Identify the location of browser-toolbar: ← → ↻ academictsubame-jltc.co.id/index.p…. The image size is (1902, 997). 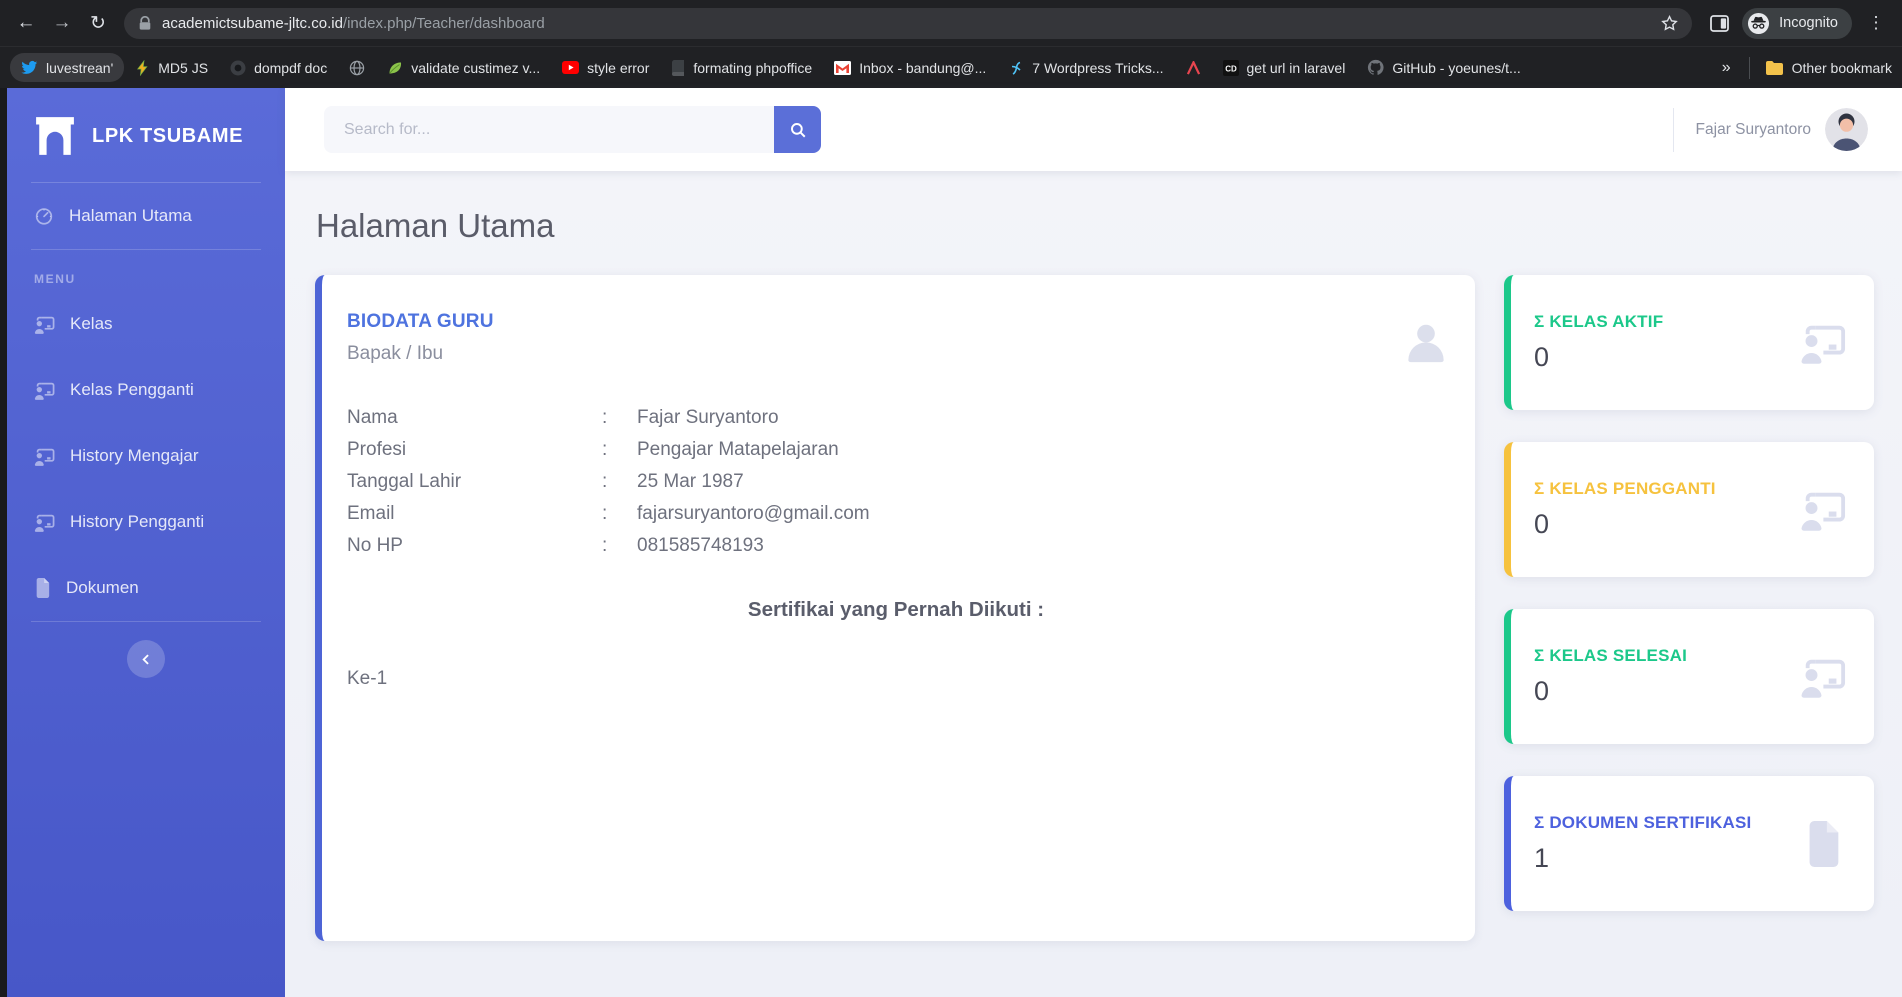
(951, 23).